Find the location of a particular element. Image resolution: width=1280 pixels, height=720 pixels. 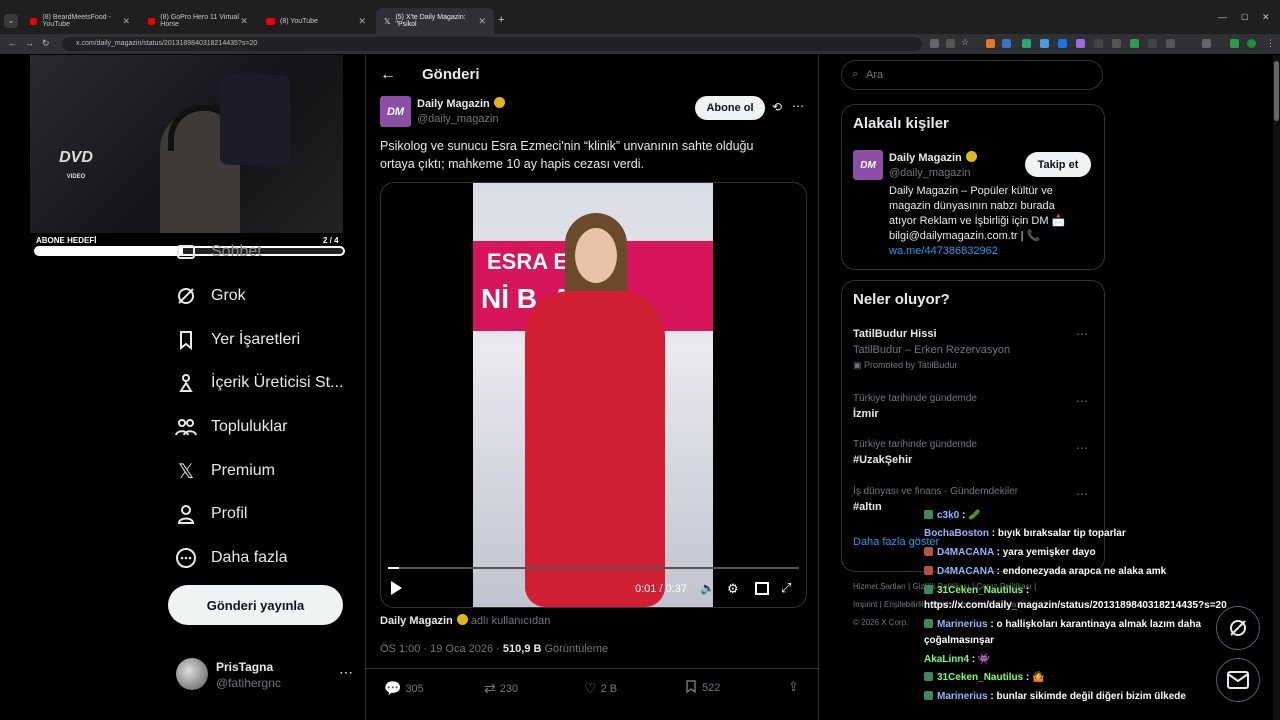

author-name-row: Daily Magazin is located at coordinates (461, 103).